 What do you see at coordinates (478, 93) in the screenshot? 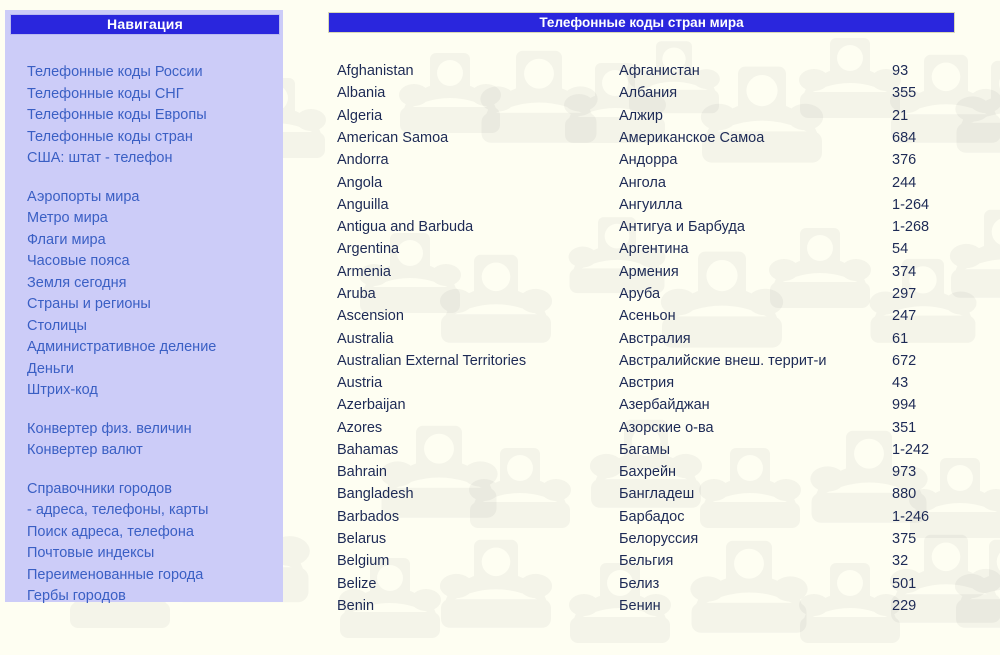
I see `country-name-en: Albania` at bounding box center [478, 93].